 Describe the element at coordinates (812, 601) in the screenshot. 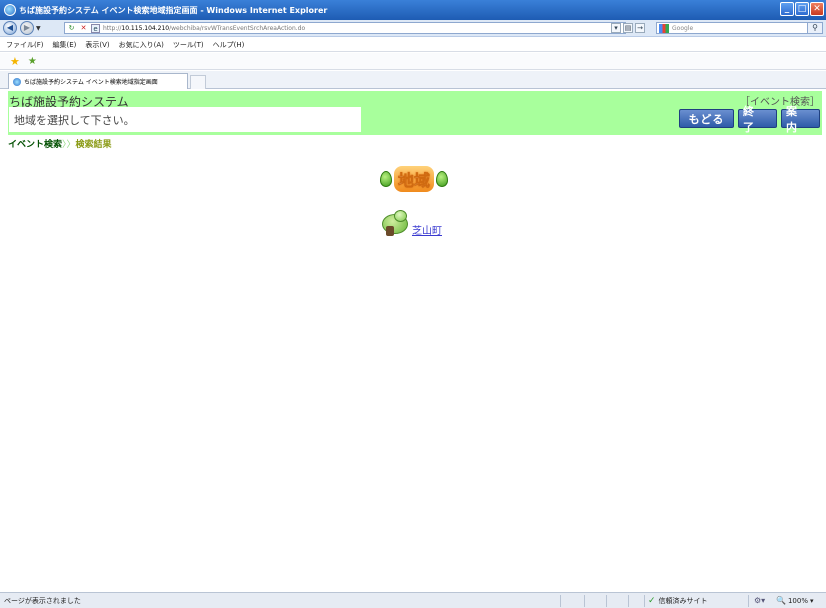

I see `zoom-dropdown-icon: ▾` at that location.